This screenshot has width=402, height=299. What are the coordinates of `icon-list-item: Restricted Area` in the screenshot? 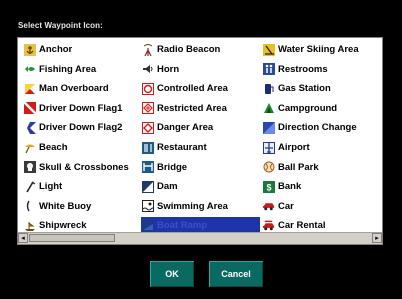 It's located at (200, 108).